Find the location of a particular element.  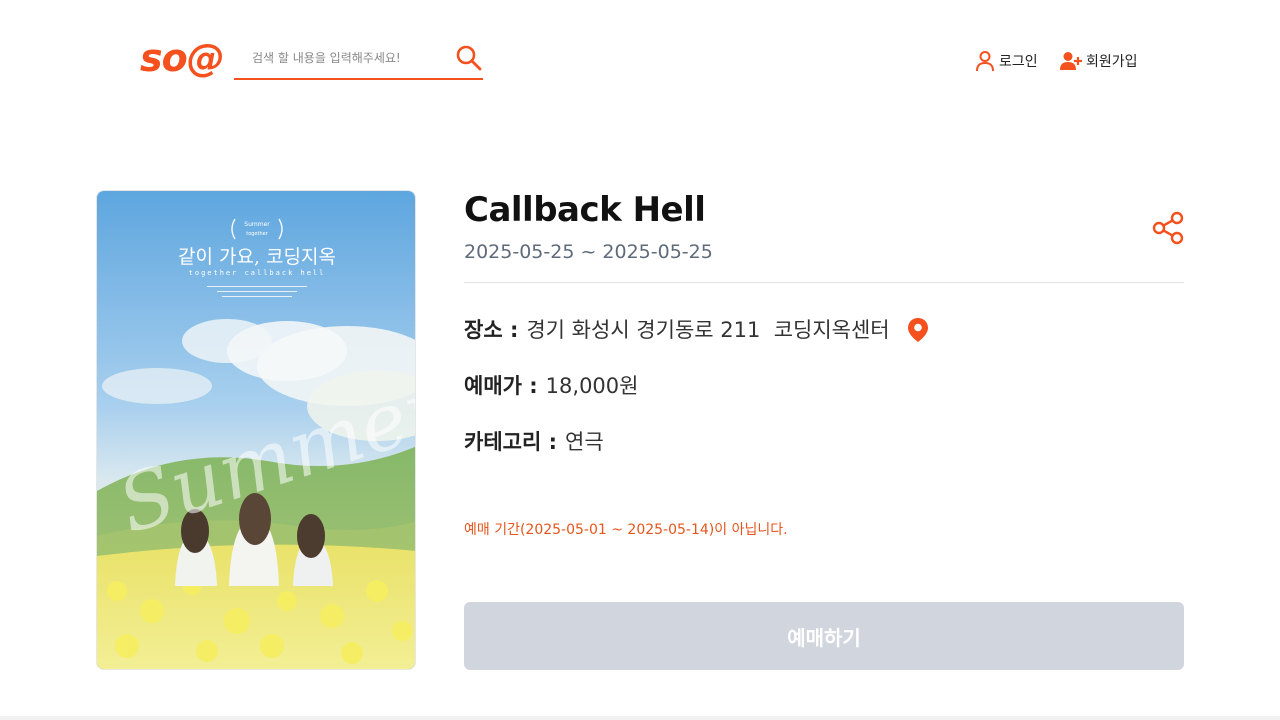

search-button is located at coordinates (469, 58).